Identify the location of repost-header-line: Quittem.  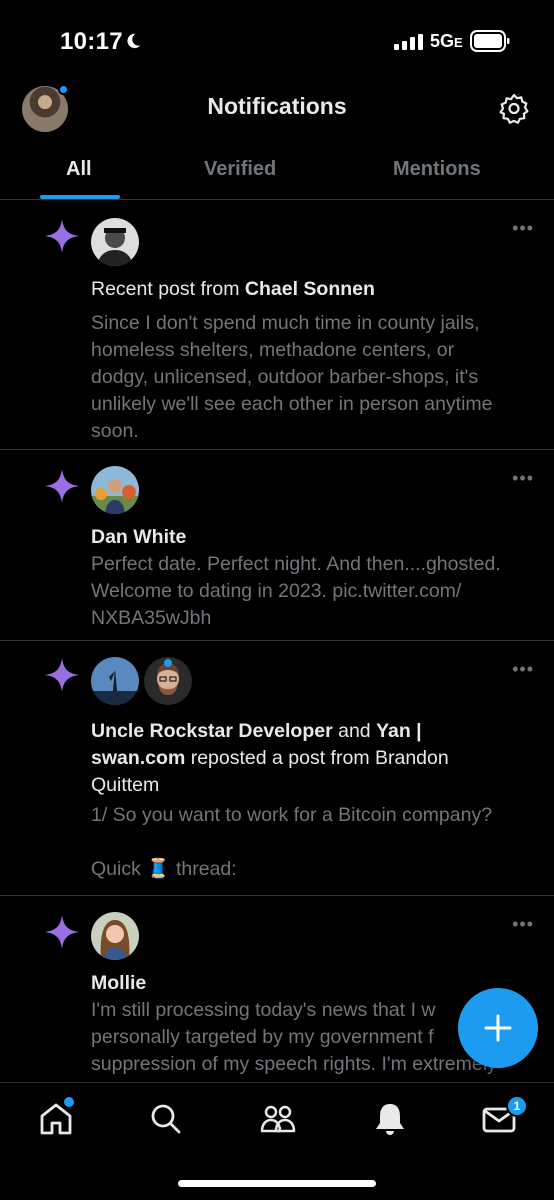
(125, 785).